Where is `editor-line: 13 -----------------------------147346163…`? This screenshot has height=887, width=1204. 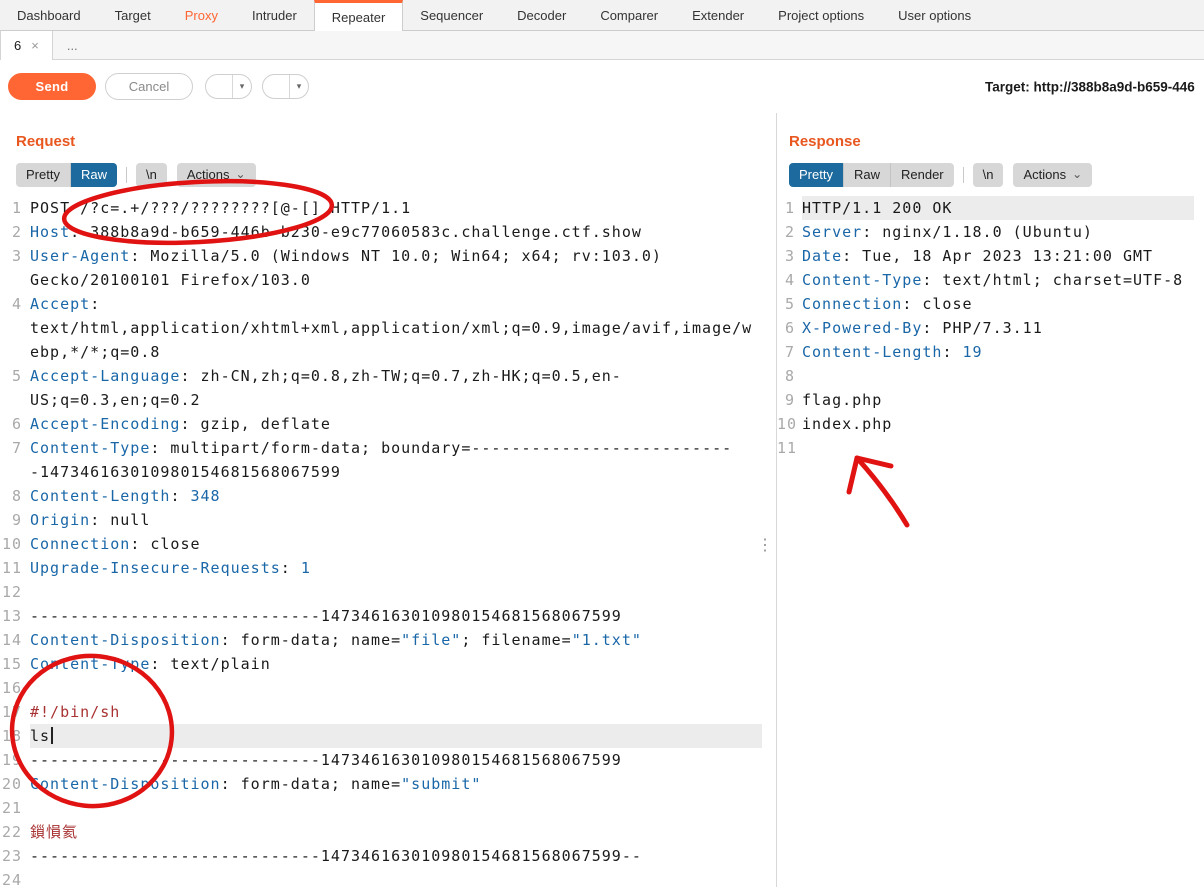
editor-line: 13 -----------------------------147346163… is located at coordinates (388, 616).